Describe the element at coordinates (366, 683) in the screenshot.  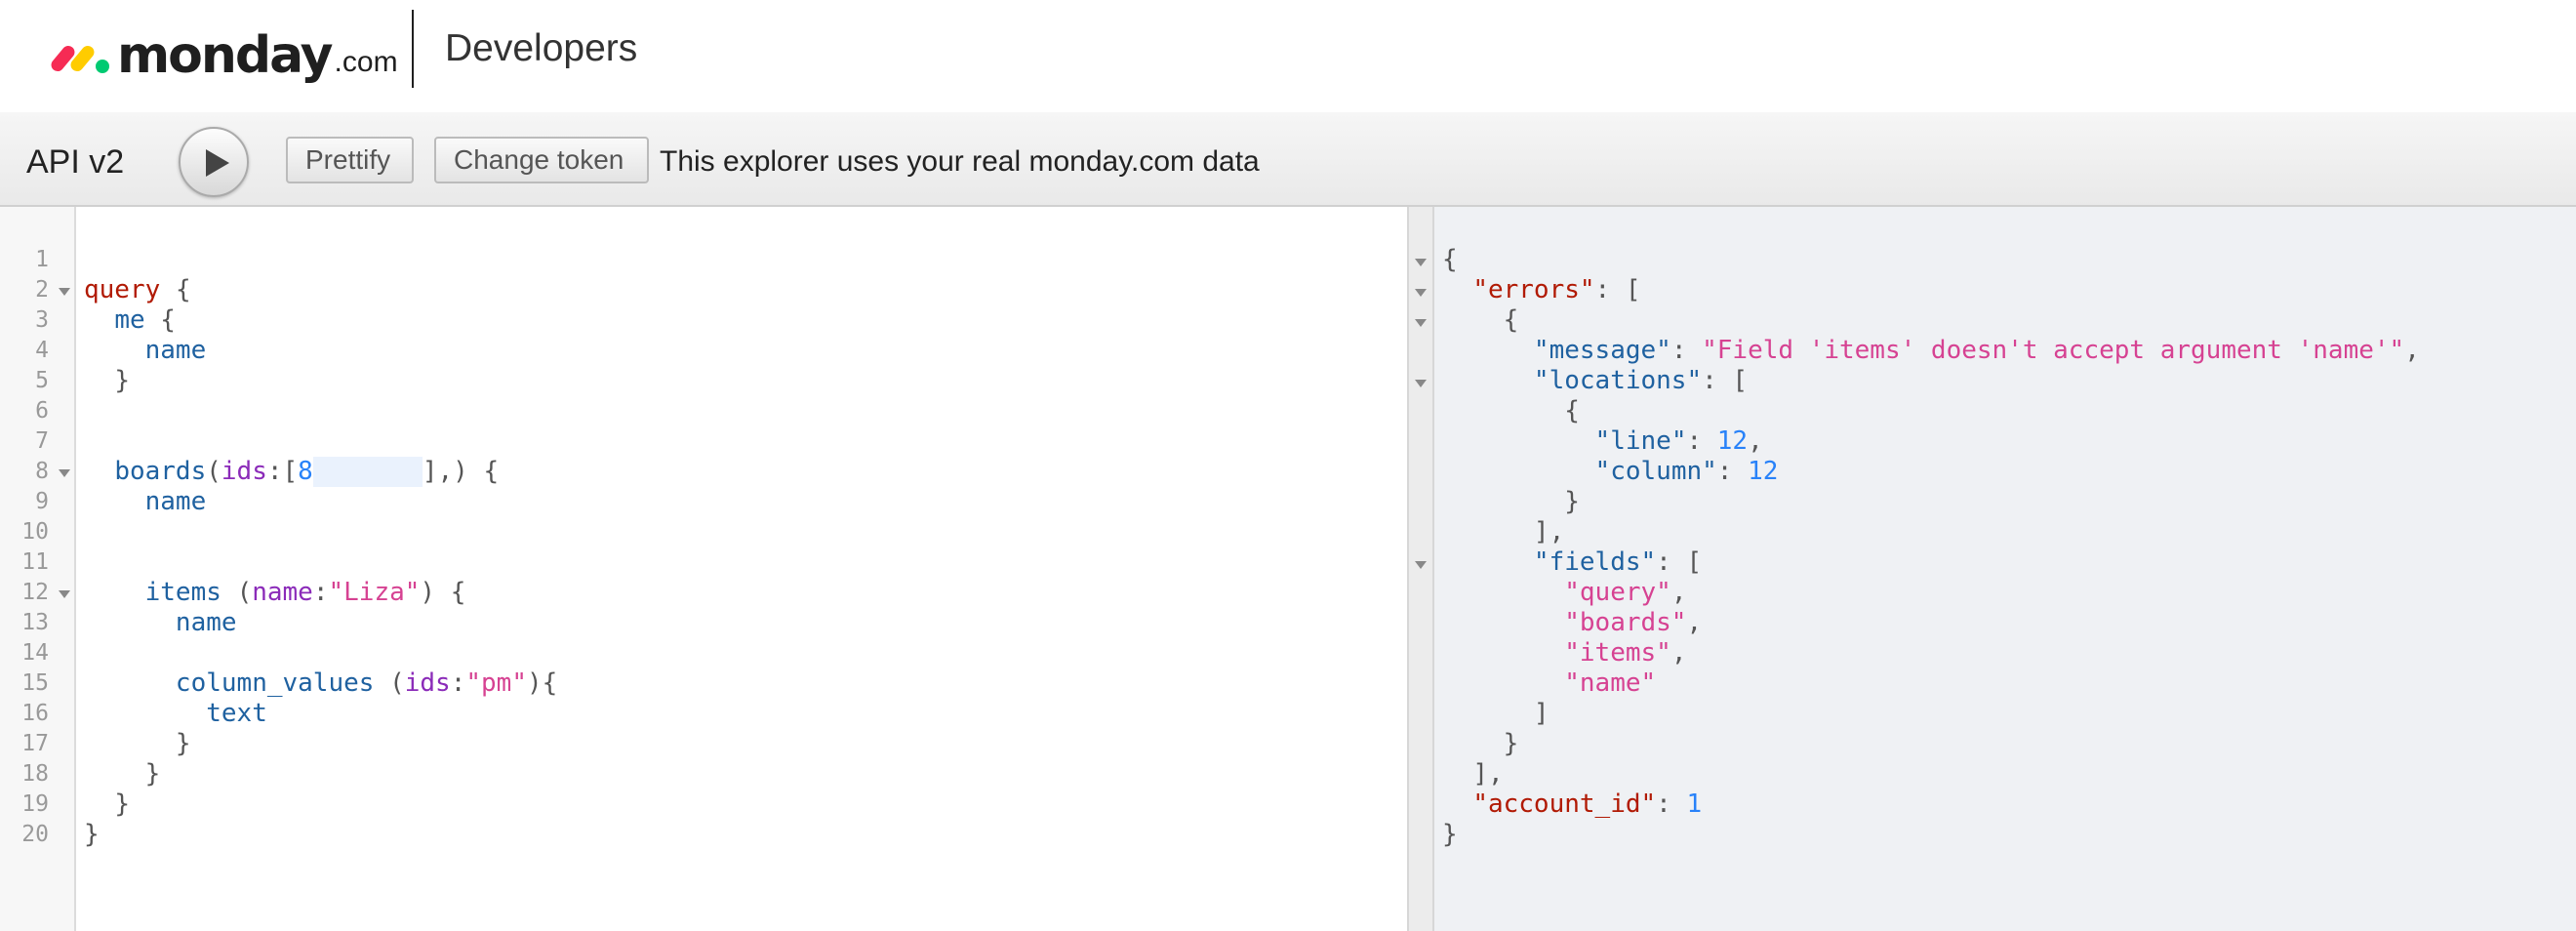
I see `code-line: column_values (ids:"pm"){` at that location.